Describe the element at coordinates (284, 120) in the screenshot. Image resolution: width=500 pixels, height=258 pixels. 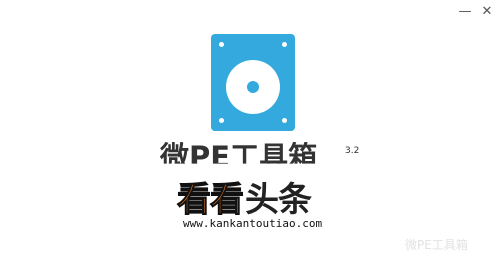
I see `screw-bottom-right` at that location.